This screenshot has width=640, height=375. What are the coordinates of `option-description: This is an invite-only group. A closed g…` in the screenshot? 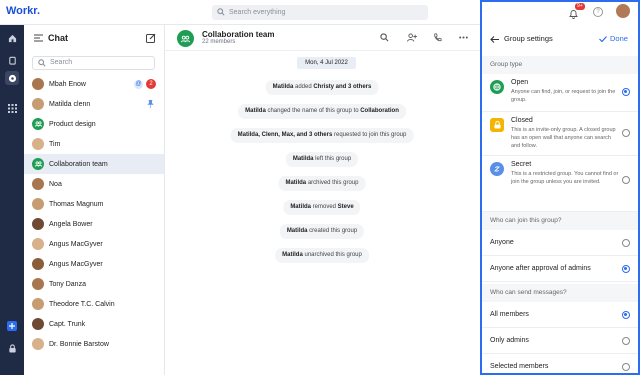 It's located at (563, 138).